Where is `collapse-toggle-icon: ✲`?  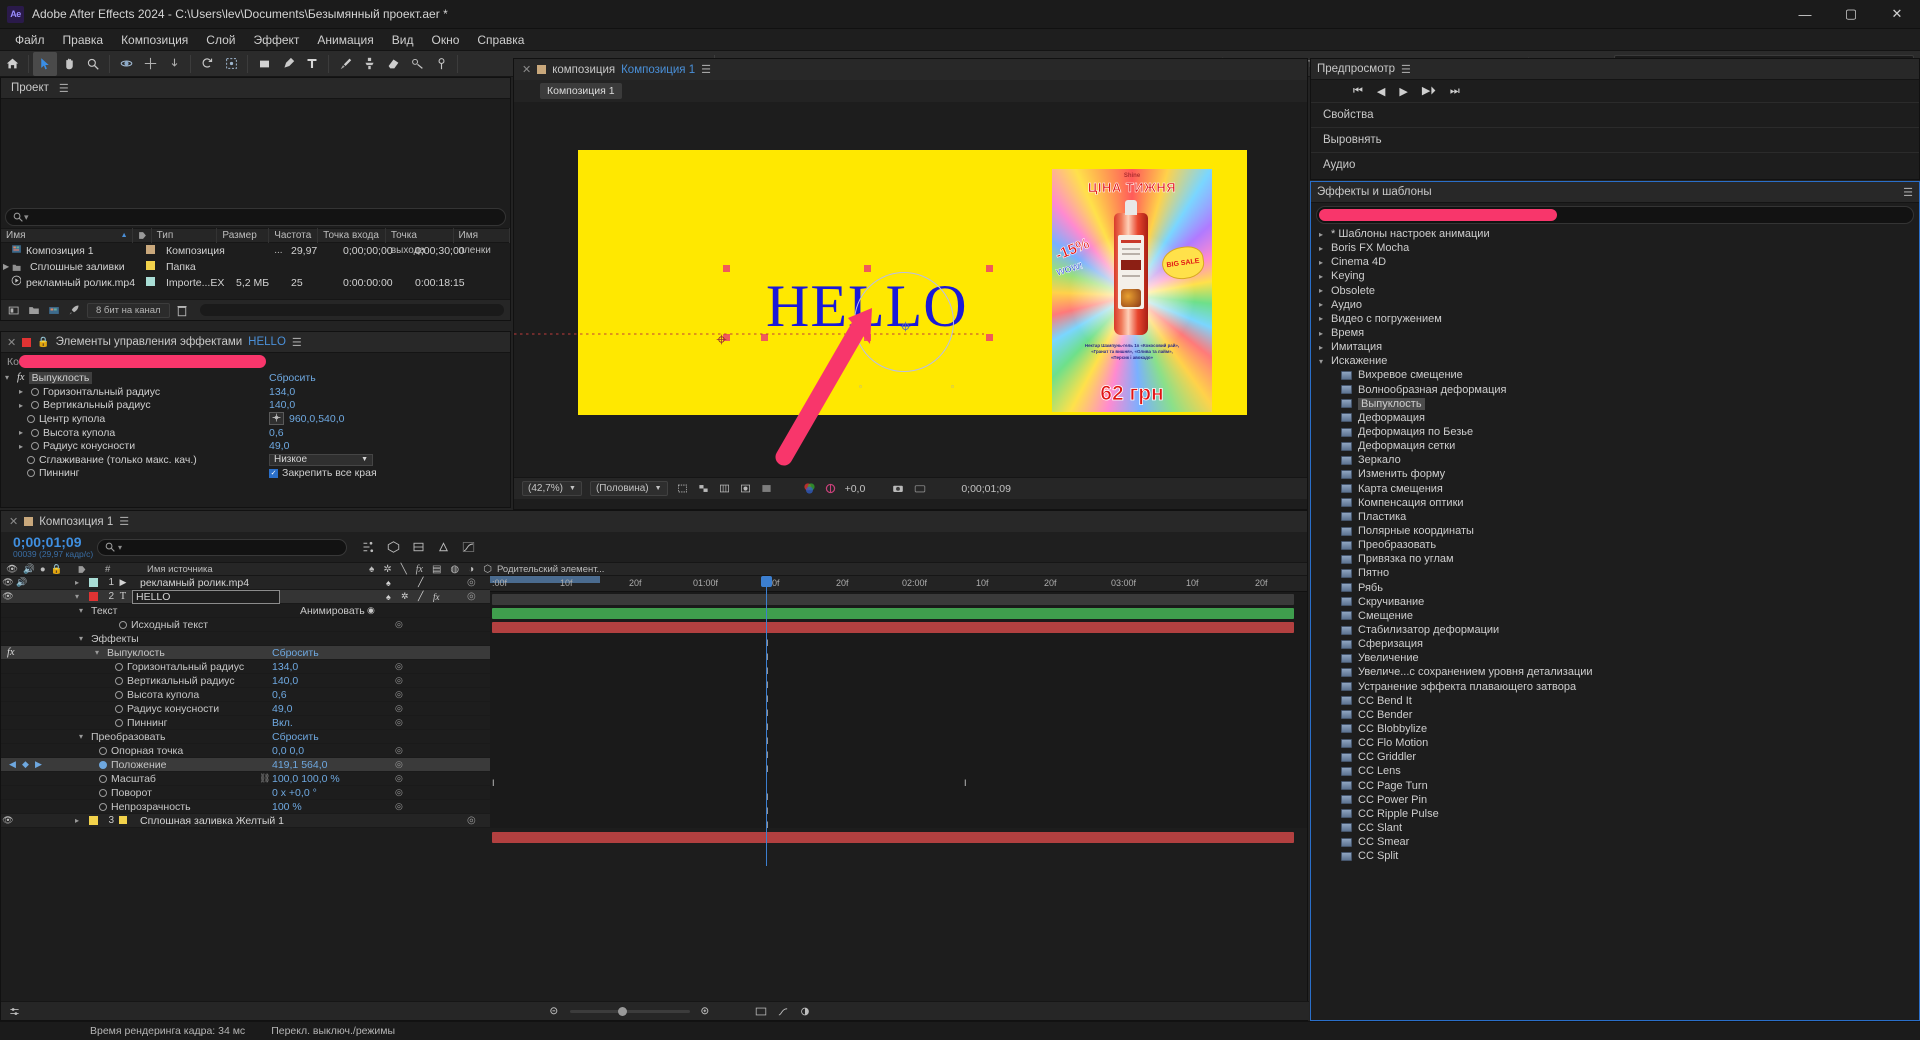 collapse-toggle-icon: ✲ is located at coordinates (405, 596).